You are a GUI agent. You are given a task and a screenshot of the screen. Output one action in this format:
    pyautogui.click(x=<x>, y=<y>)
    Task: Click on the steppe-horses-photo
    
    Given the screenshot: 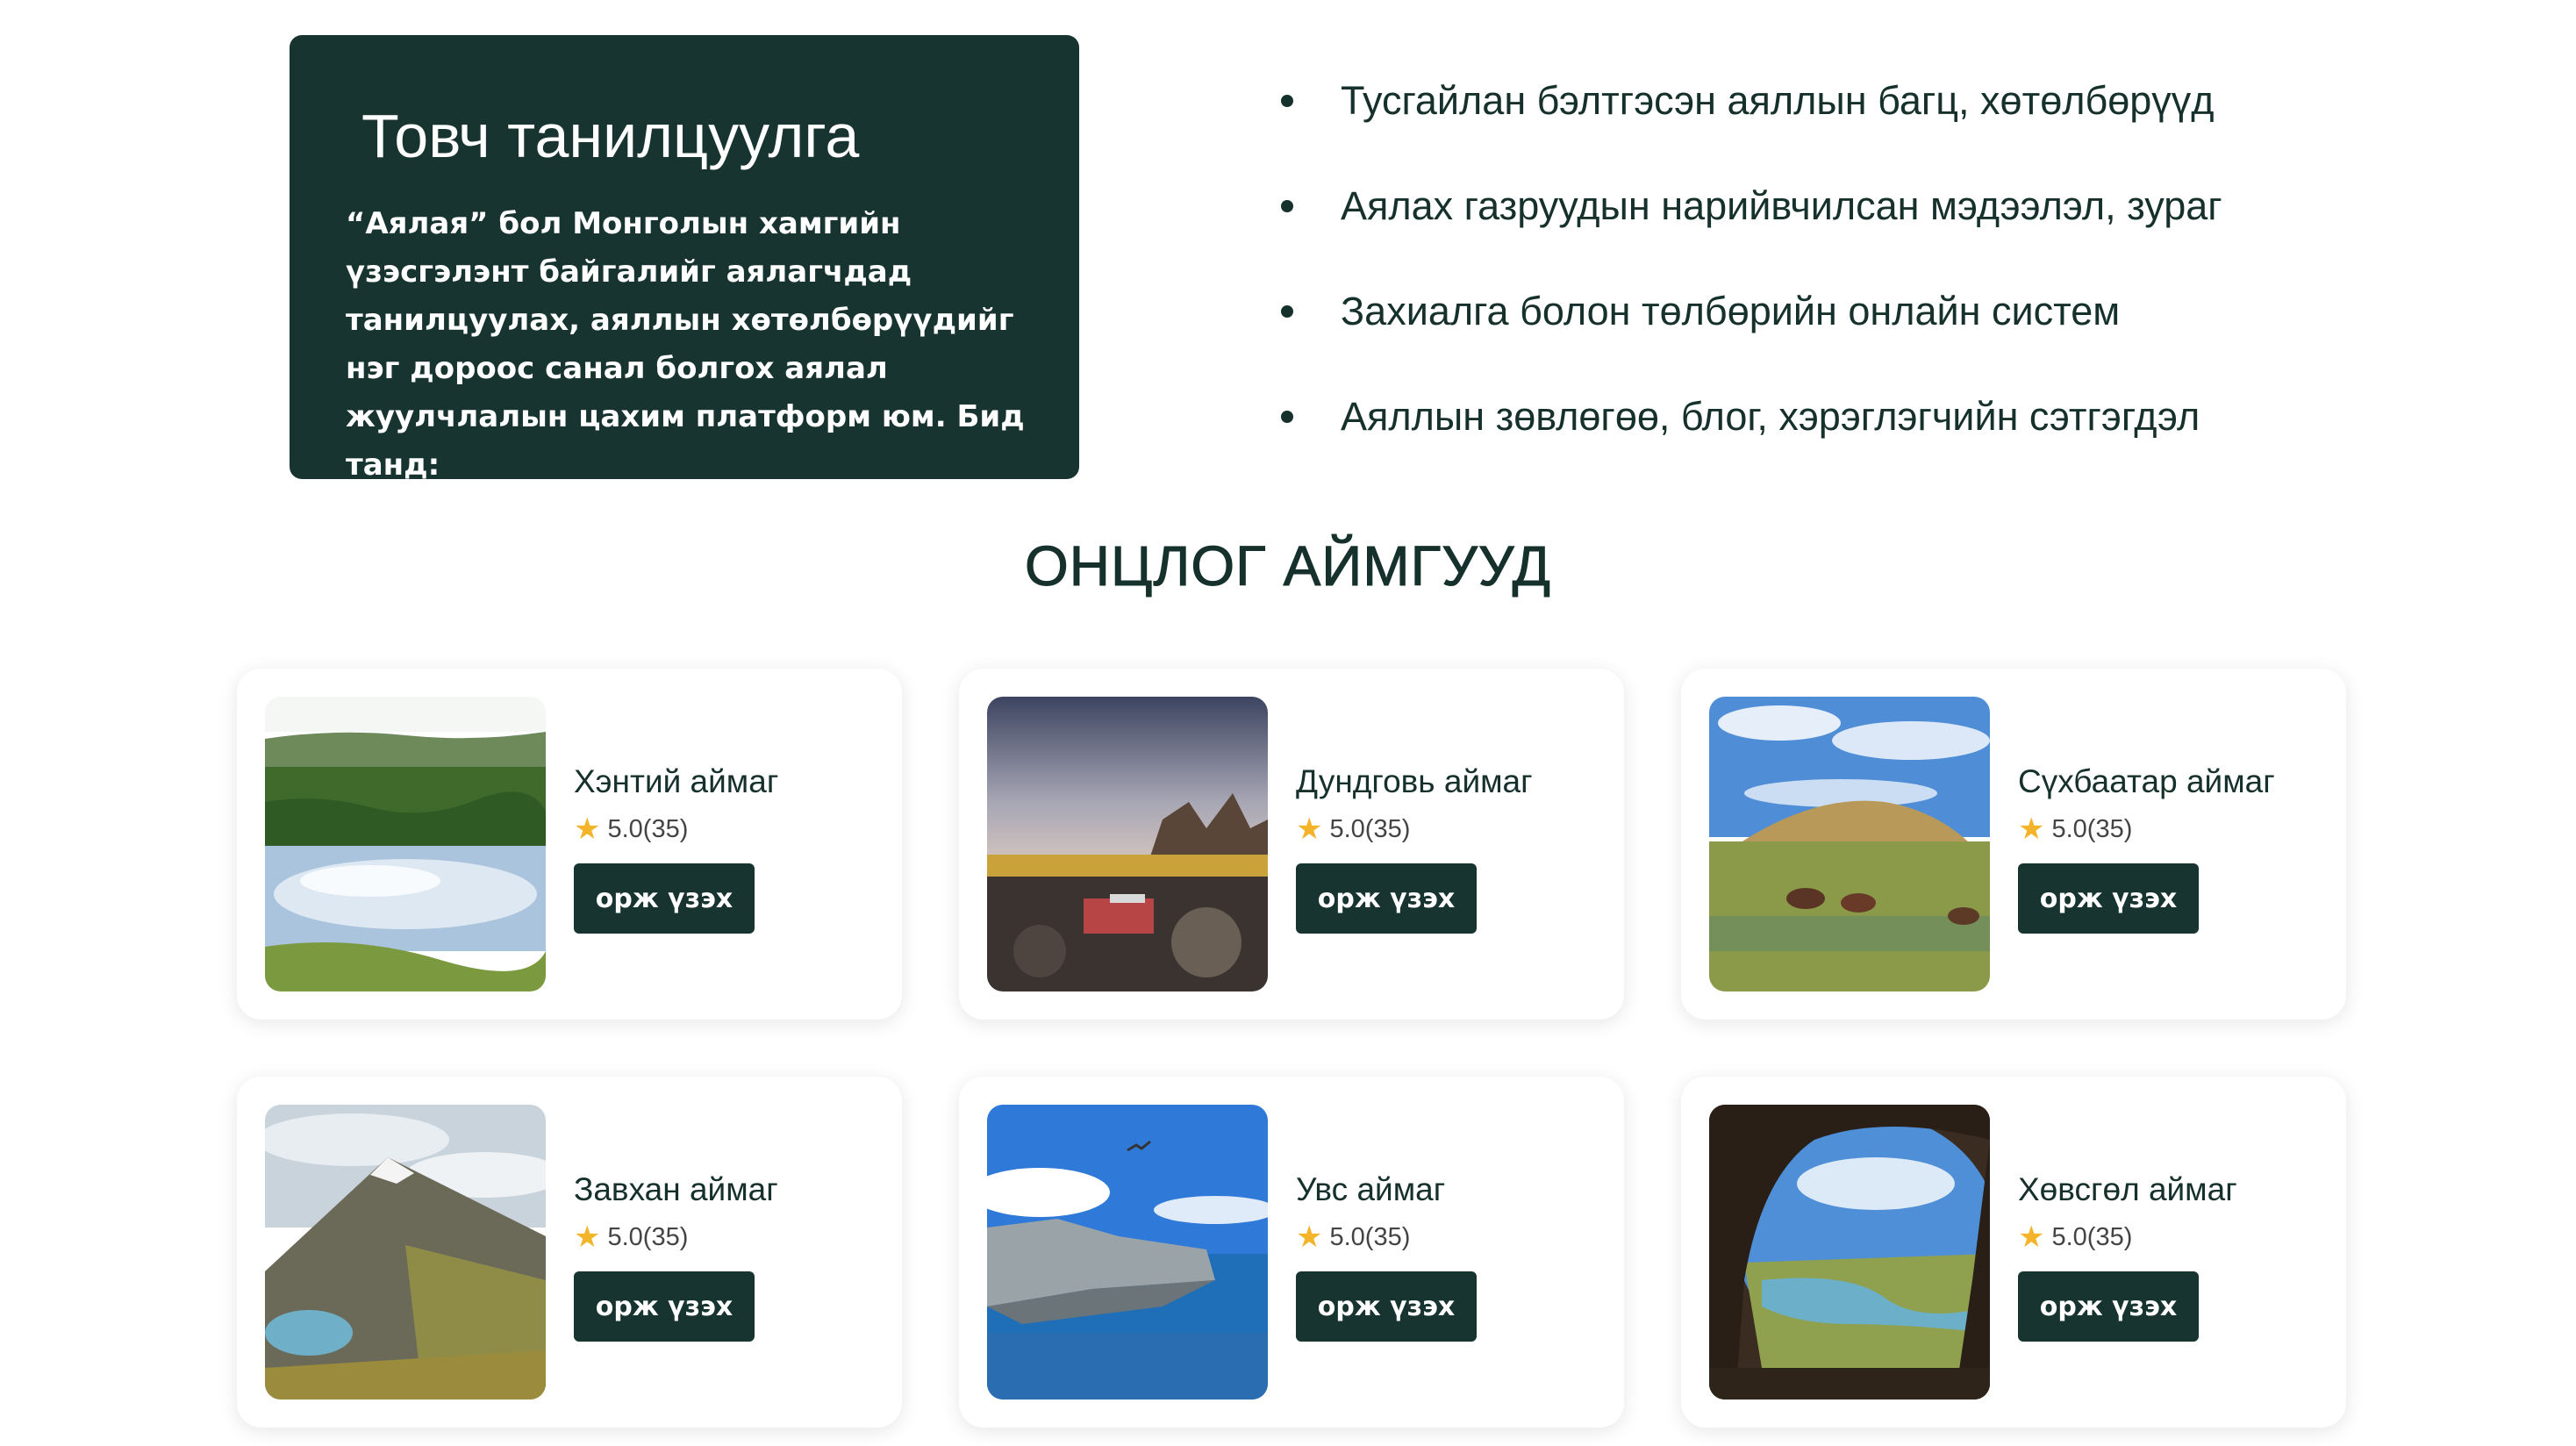 What is the action you would take?
    pyautogui.click(x=1849, y=844)
    